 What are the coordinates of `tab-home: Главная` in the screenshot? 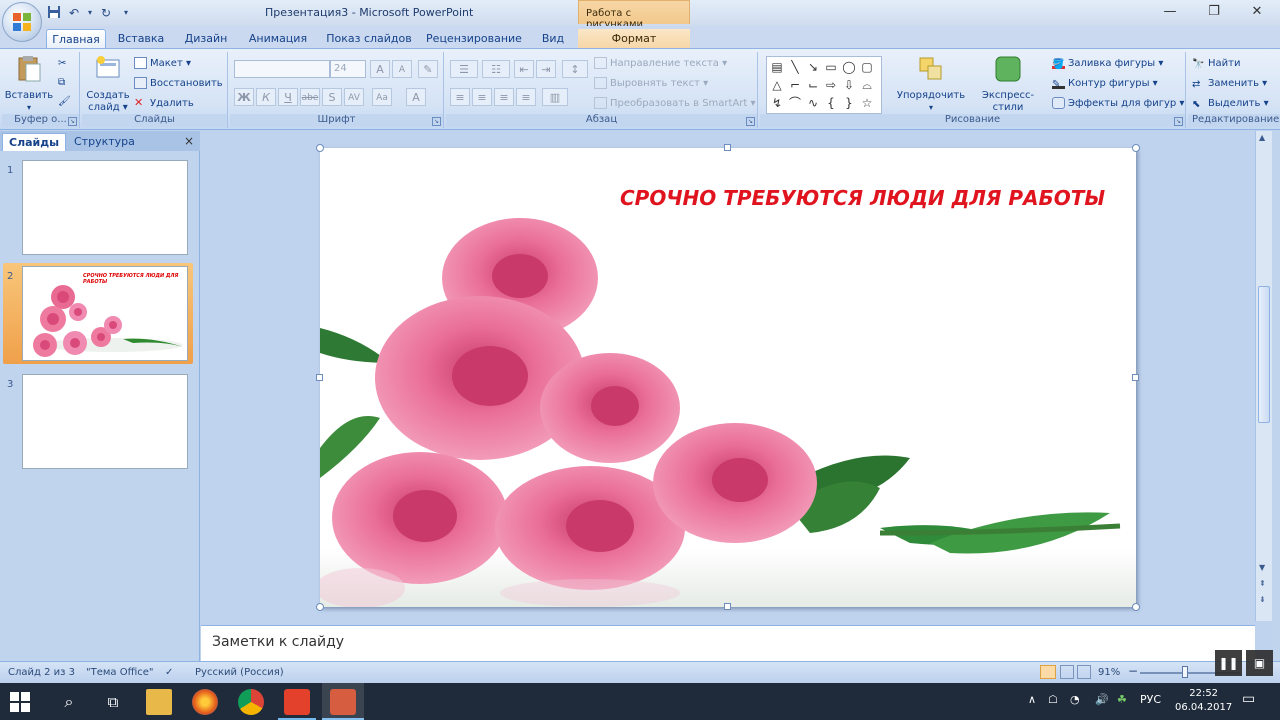 It's located at (76, 38).